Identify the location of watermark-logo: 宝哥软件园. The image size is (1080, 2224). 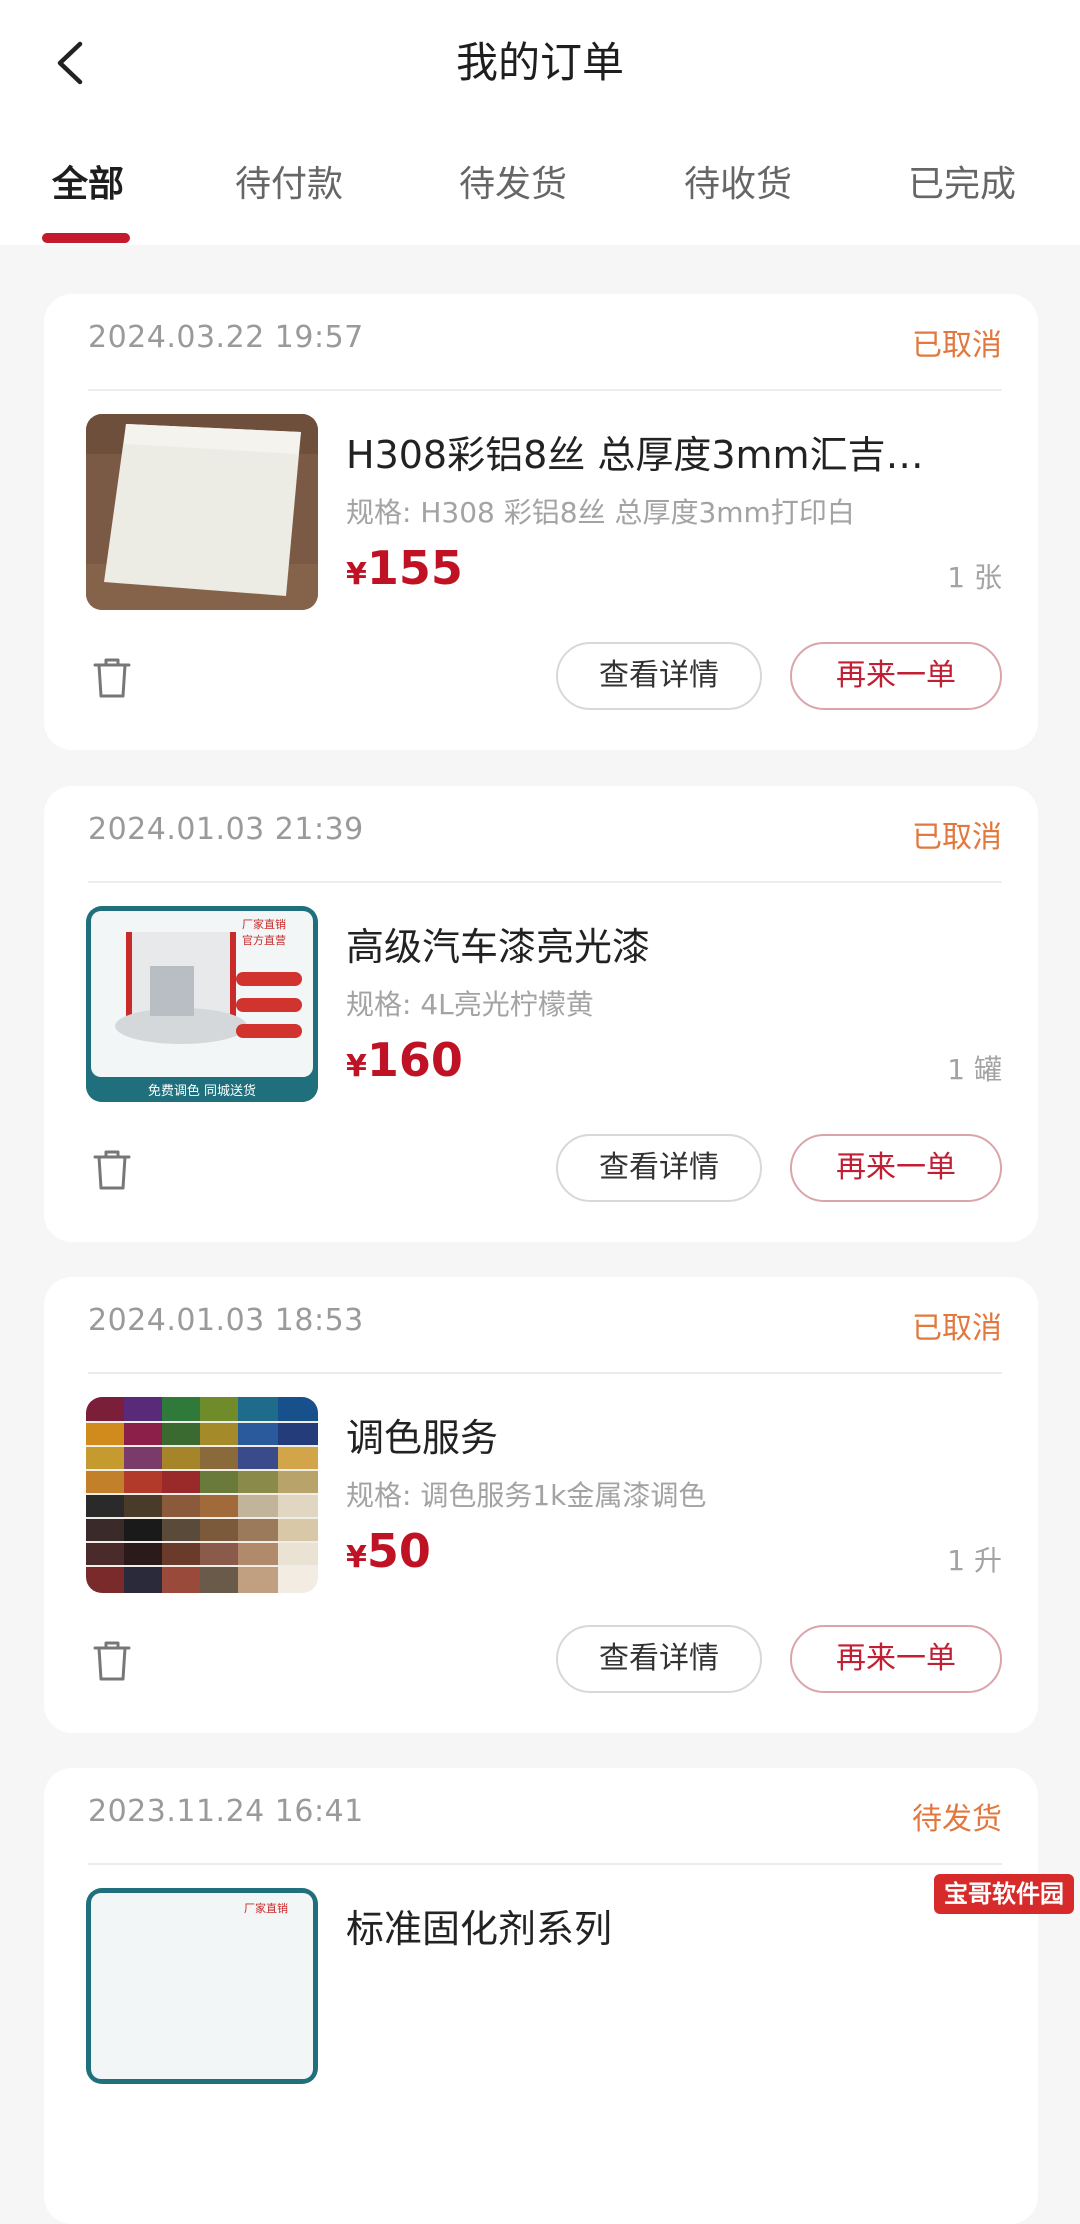
(1004, 1894).